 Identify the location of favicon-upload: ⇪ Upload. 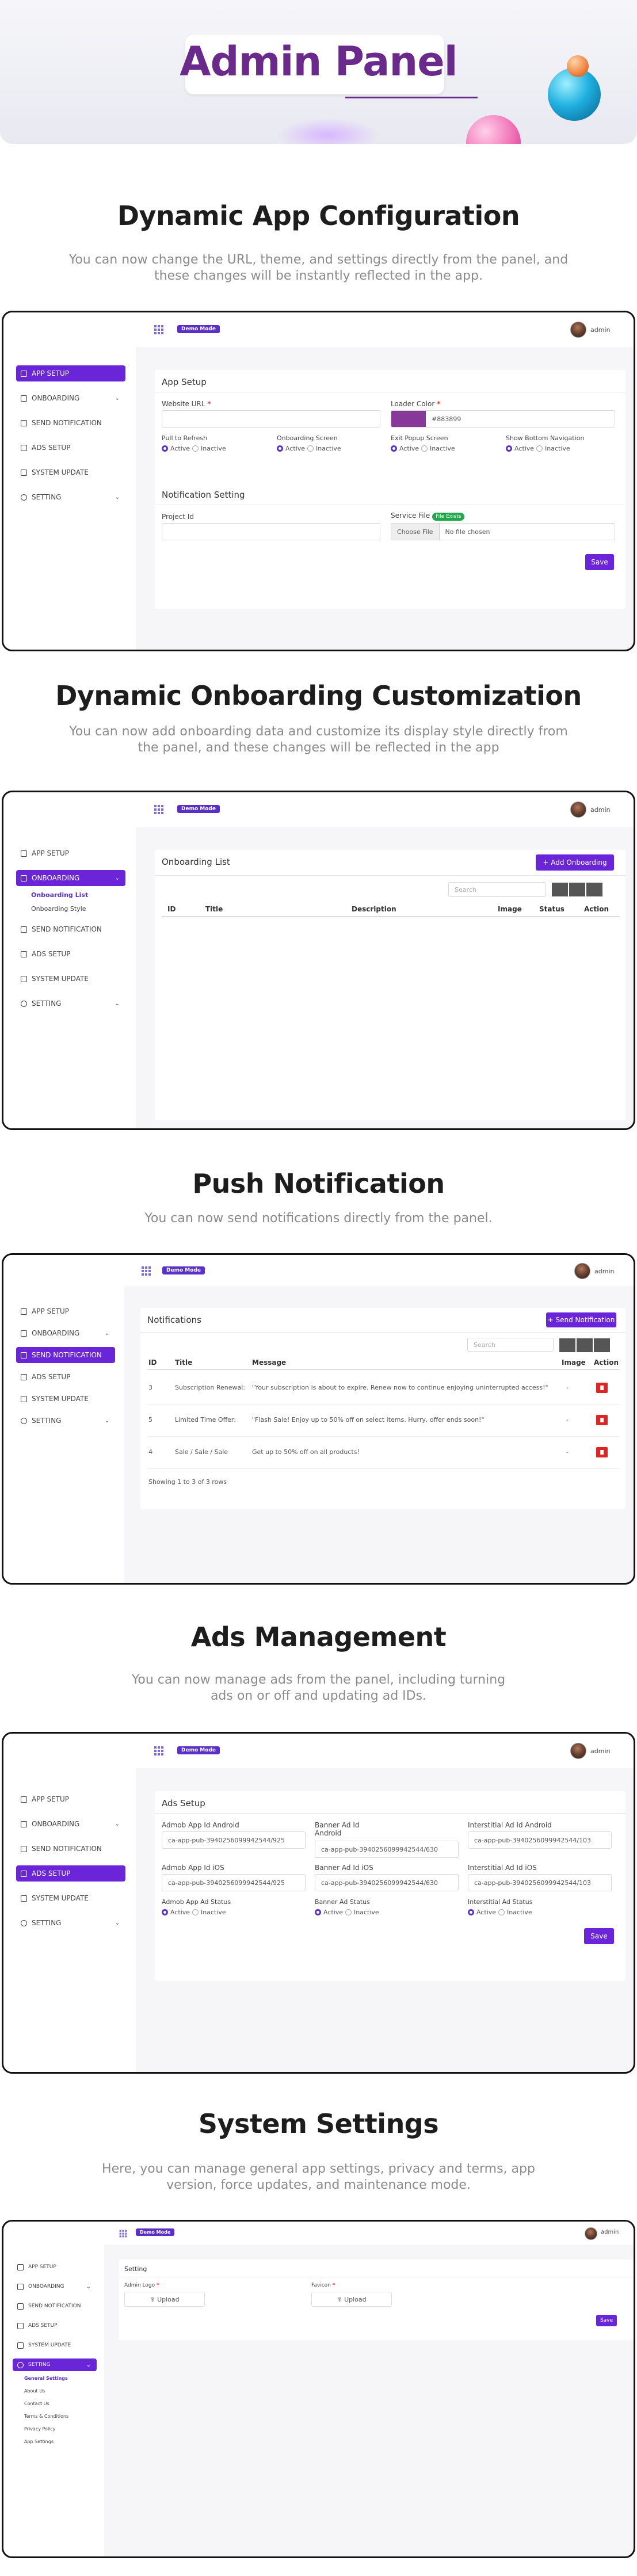
(351, 2299).